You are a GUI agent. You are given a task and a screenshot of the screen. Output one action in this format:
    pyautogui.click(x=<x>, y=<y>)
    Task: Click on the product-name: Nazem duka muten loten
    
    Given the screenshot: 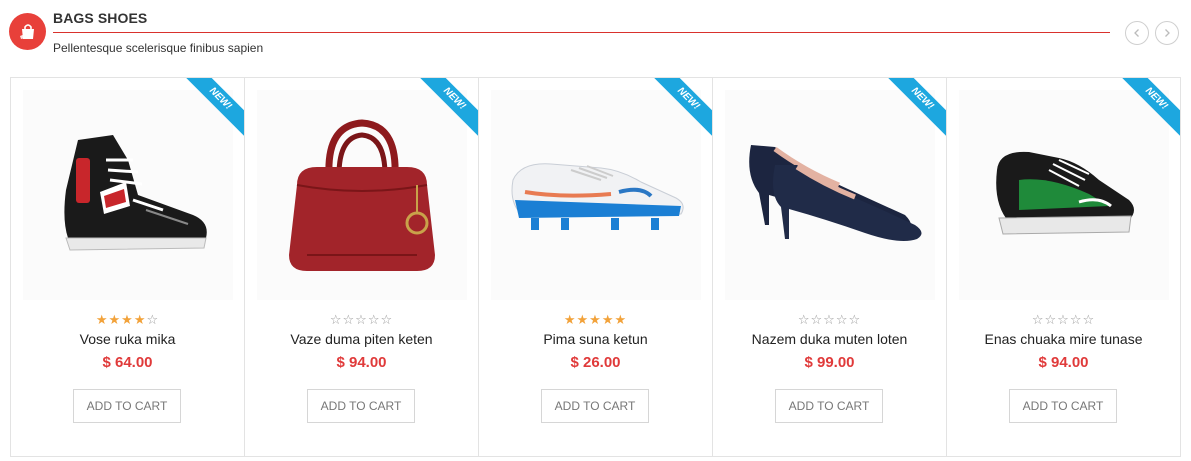 What is the action you would take?
    pyautogui.click(x=829, y=339)
    